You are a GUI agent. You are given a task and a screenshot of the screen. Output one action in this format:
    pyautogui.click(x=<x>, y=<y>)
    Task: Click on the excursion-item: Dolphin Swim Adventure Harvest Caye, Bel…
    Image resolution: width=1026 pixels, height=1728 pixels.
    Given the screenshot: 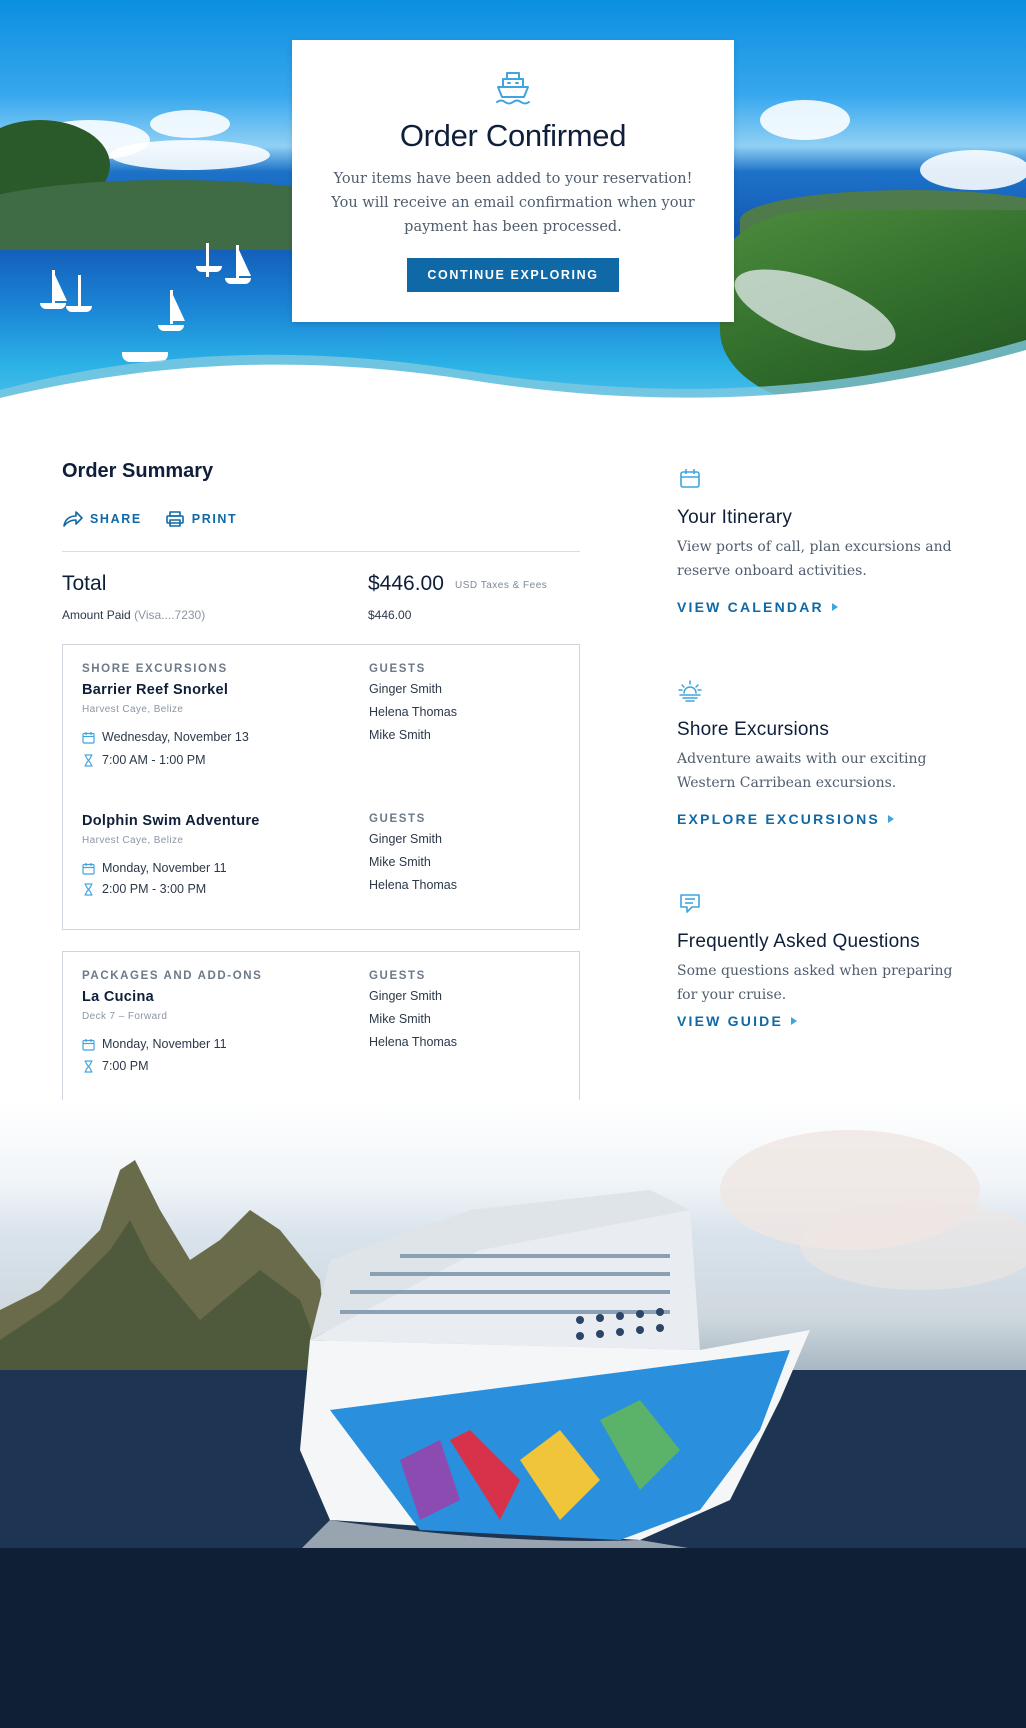 What is the action you would take?
    pyautogui.click(x=171, y=854)
    